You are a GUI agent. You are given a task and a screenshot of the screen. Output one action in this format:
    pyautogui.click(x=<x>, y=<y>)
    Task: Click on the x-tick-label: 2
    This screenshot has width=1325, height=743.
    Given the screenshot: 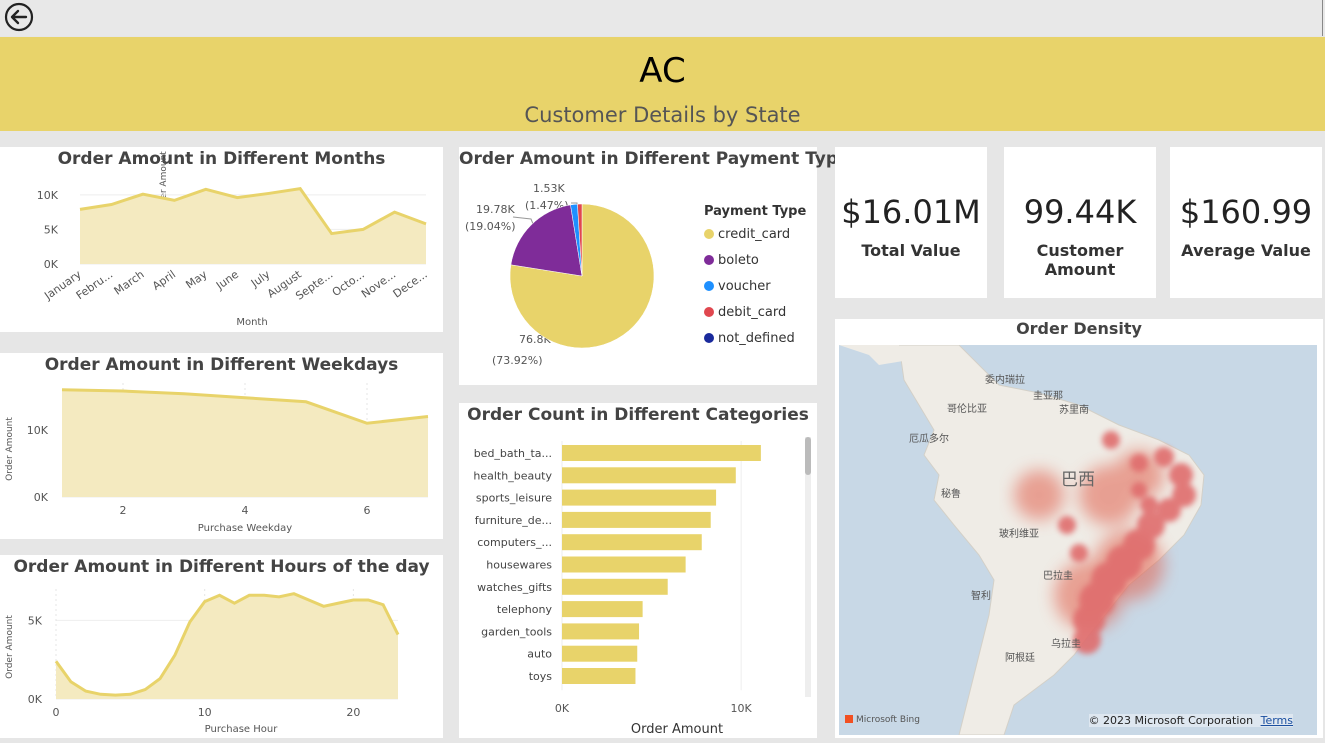 What is the action you would take?
    pyautogui.click(x=123, y=510)
    